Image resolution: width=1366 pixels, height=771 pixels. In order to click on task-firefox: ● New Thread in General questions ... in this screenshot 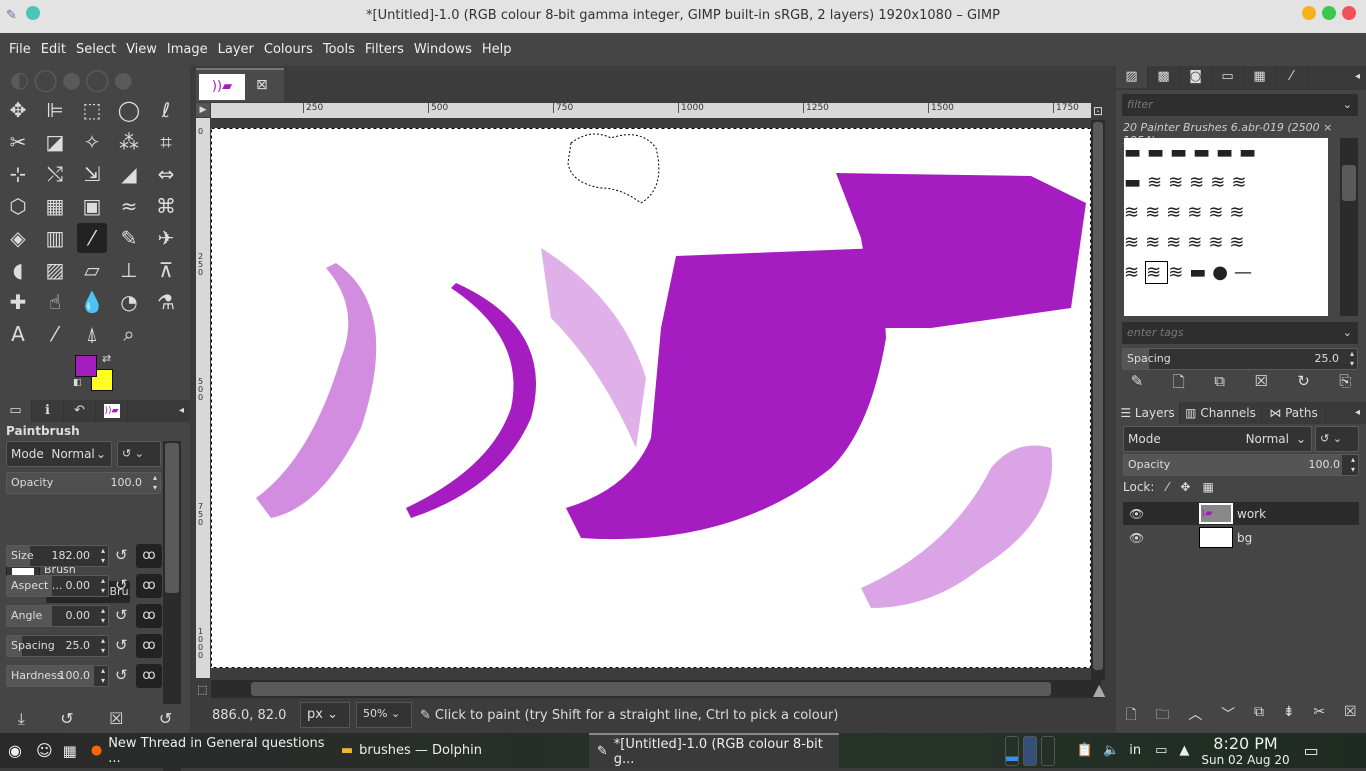, I will do `click(208, 750)`.